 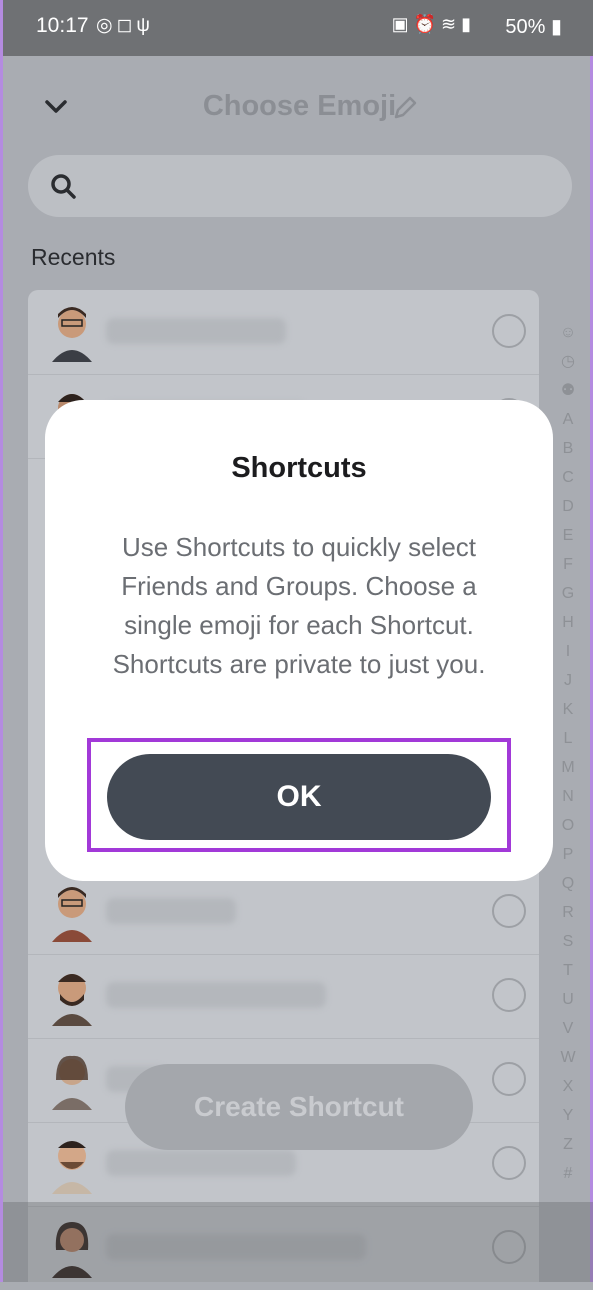 What do you see at coordinates (62, 25) in the screenshot?
I see `status-time: 10:17` at bounding box center [62, 25].